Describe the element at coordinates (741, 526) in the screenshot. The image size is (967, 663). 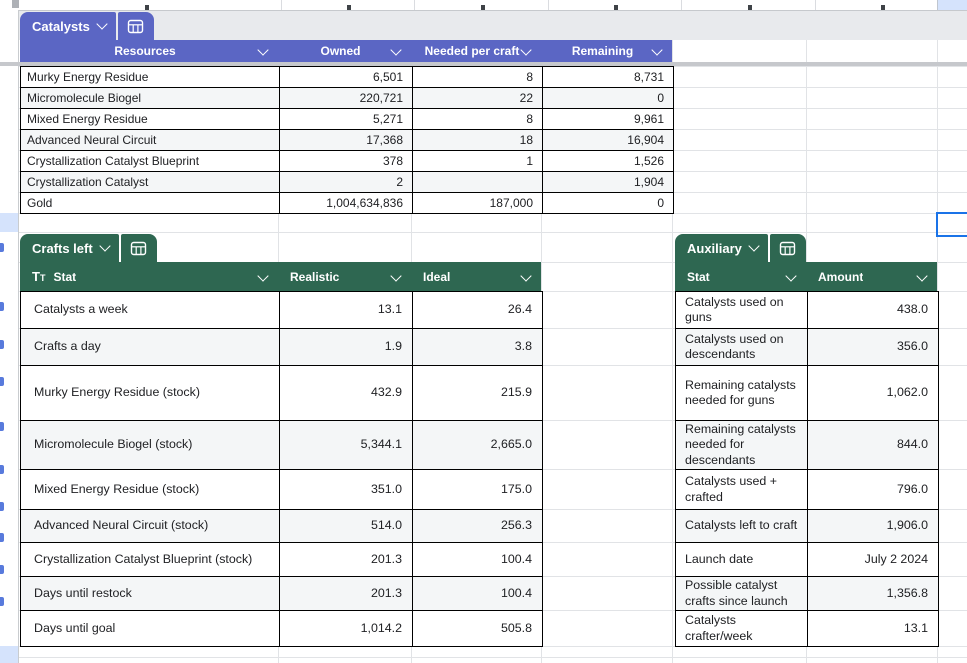
I see `table-cell: Catalysts left to craft` at that location.